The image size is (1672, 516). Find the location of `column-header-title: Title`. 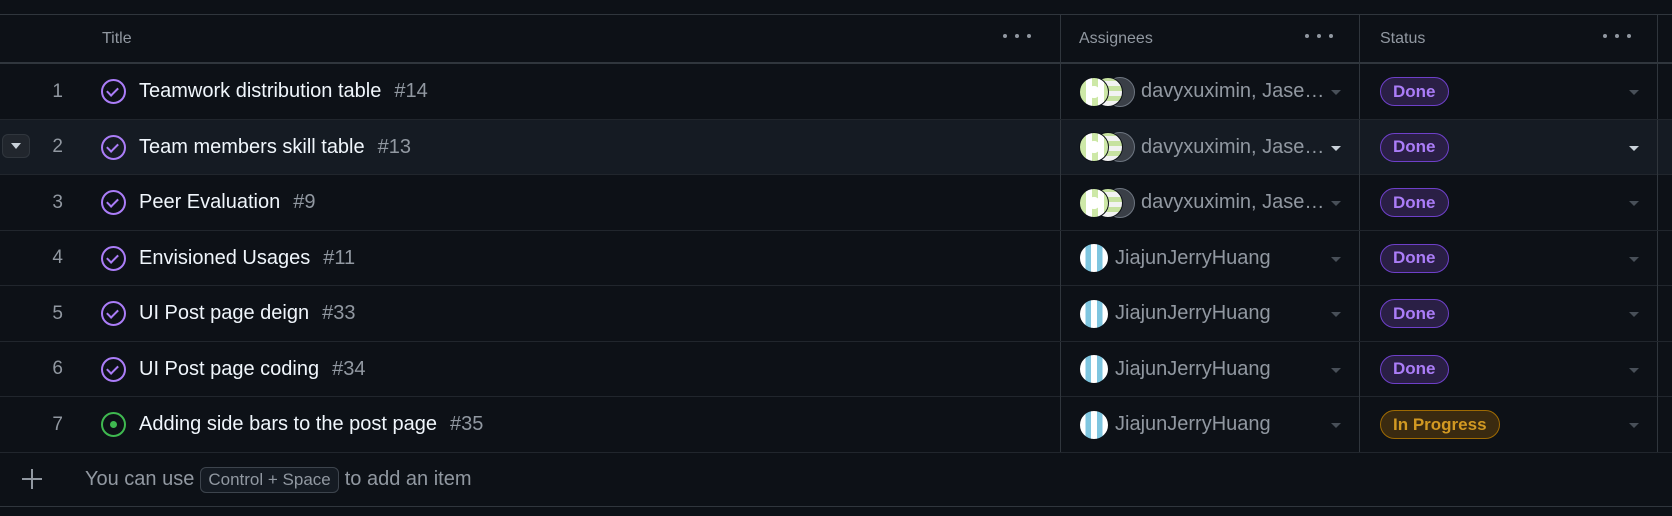

column-header-title: Title is located at coordinates (579, 38).